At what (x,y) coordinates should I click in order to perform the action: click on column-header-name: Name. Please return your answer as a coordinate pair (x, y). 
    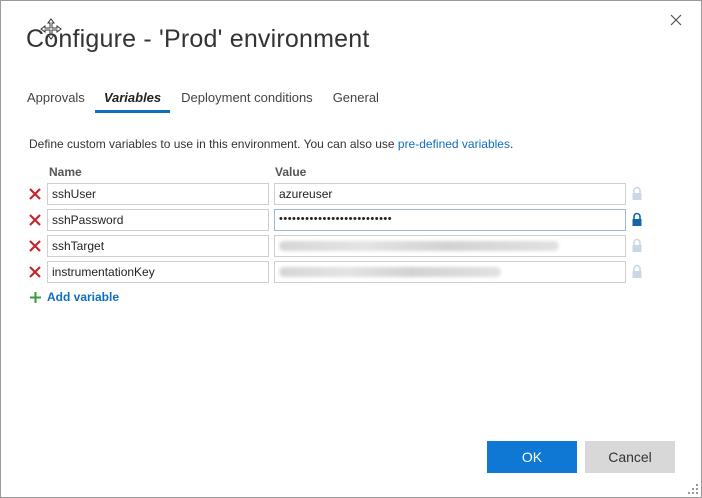
    Looking at the image, I should click on (65, 172).